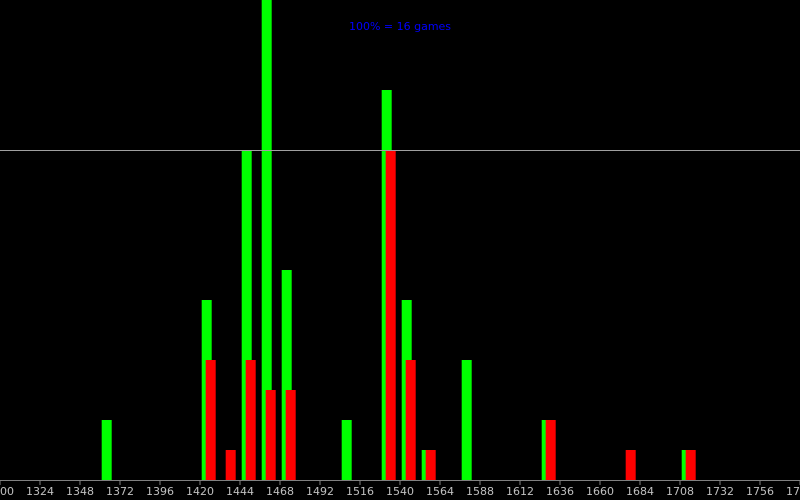  I want to click on x-tick-label: 1420, so click(200, 491).